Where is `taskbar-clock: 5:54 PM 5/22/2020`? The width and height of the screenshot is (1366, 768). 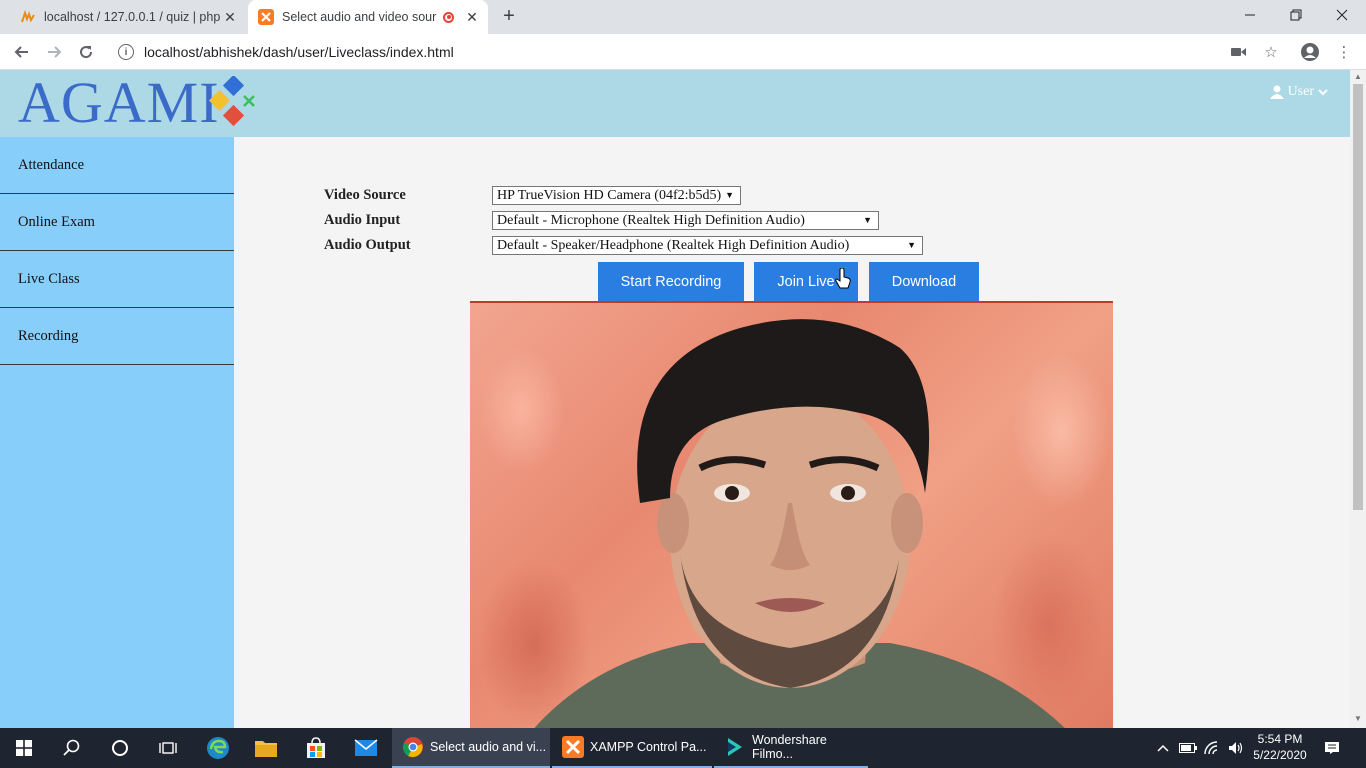 taskbar-clock: 5:54 PM 5/22/2020 is located at coordinates (1280, 747).